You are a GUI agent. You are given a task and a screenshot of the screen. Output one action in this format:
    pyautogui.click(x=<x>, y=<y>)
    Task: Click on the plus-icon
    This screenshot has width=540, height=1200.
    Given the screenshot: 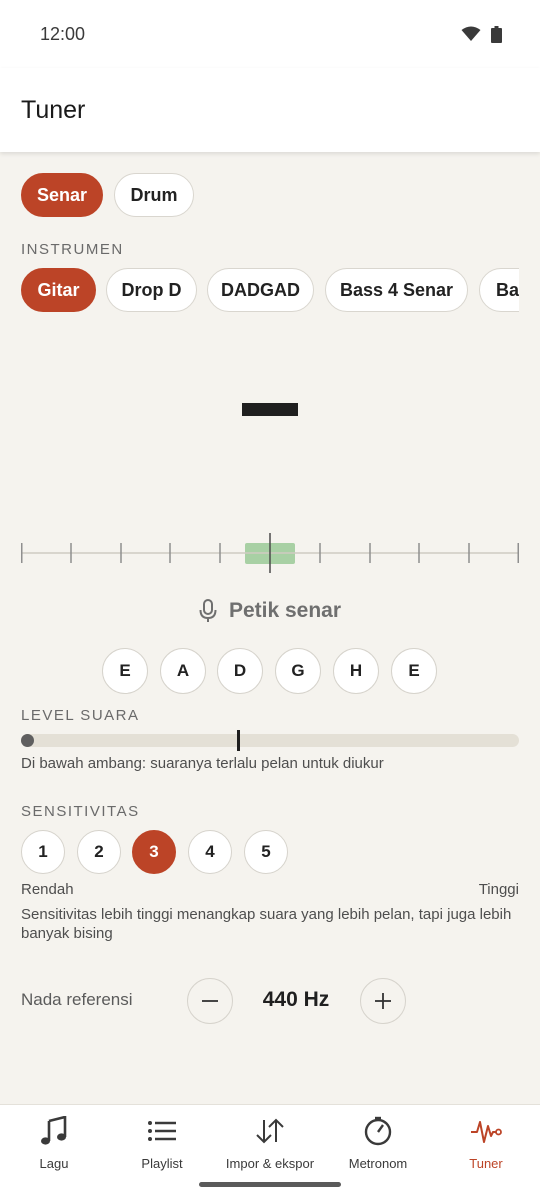 What is the action you would take?
    pyautogui.click(x=383, y=1001)
    